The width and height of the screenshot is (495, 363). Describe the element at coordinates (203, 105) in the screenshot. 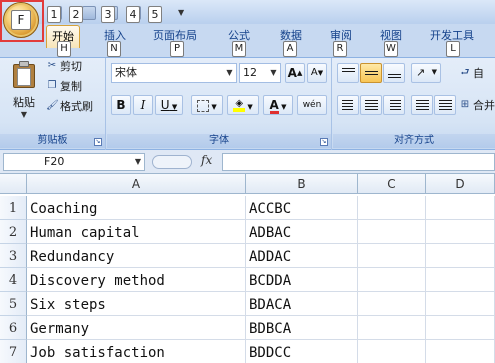

I see `borders-icon` at that location.